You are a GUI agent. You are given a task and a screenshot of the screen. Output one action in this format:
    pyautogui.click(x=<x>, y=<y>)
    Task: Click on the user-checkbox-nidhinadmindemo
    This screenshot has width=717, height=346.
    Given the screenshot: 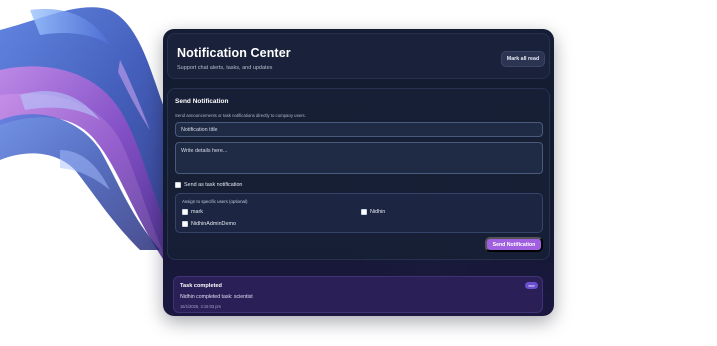 What is the action you would take?
    pyautogui.click(x=185, y=224)
    